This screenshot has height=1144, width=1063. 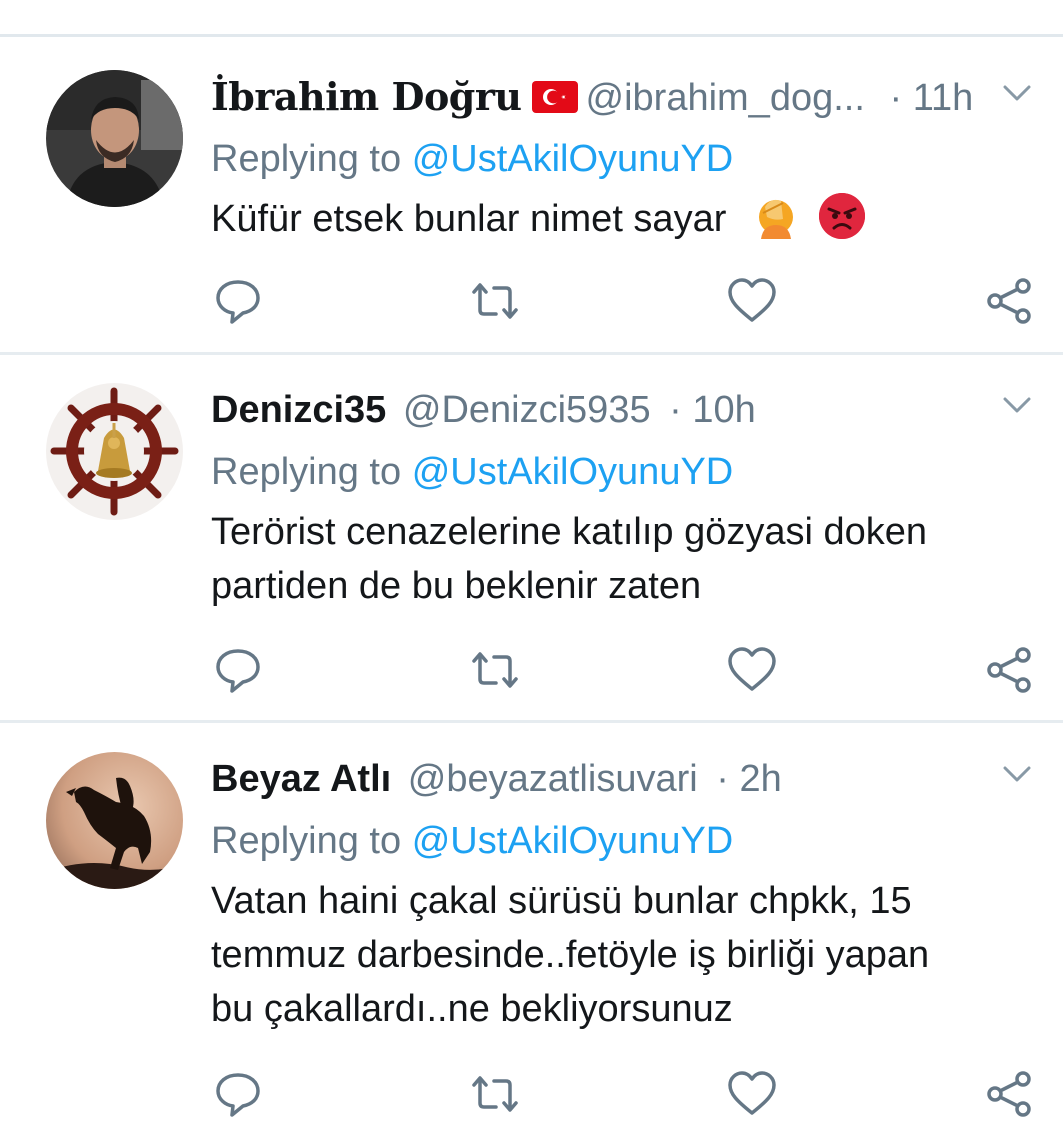 What do you see at coordinates (531, 35) in the screenshot?
I see `top-divider` at bounding box center [531, 35].